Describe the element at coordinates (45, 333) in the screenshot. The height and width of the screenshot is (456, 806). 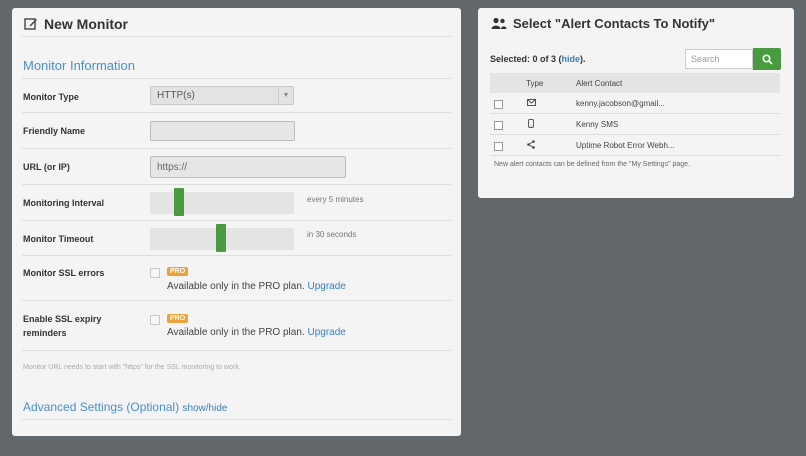
I see `ssl-expiry-label-line2: reminders` at that location.